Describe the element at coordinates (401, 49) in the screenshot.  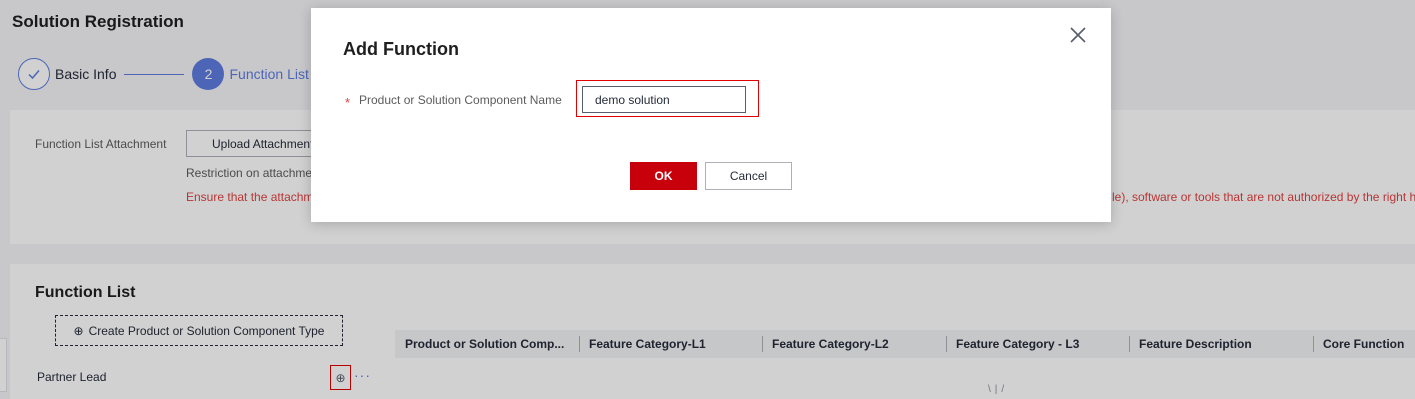
I see `dialog-title: Add Function` at that location.